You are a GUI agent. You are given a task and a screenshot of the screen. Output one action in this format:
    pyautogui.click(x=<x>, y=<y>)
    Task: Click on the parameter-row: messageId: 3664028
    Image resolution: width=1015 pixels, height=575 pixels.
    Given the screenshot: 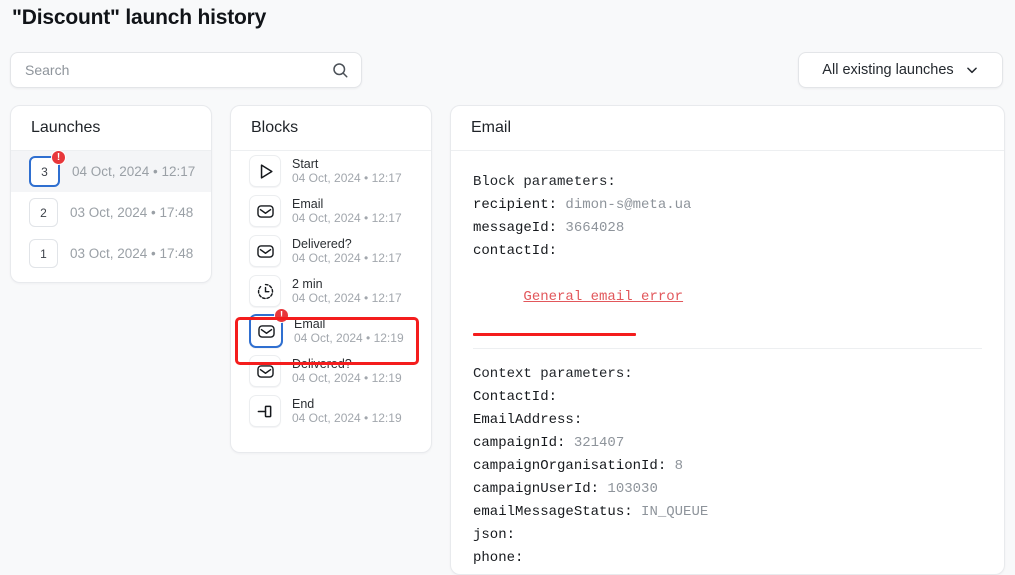 What is the action you would take?
    pyautogui.click(x=727, y=228)
    